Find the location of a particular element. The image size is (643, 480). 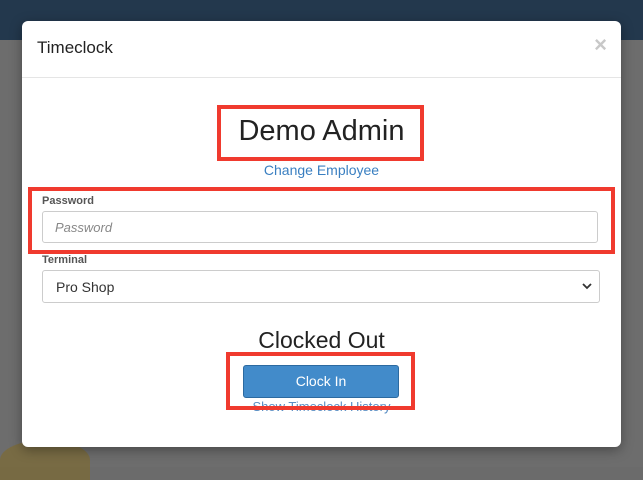

password-label: Password is located at coordinates (68, 201).